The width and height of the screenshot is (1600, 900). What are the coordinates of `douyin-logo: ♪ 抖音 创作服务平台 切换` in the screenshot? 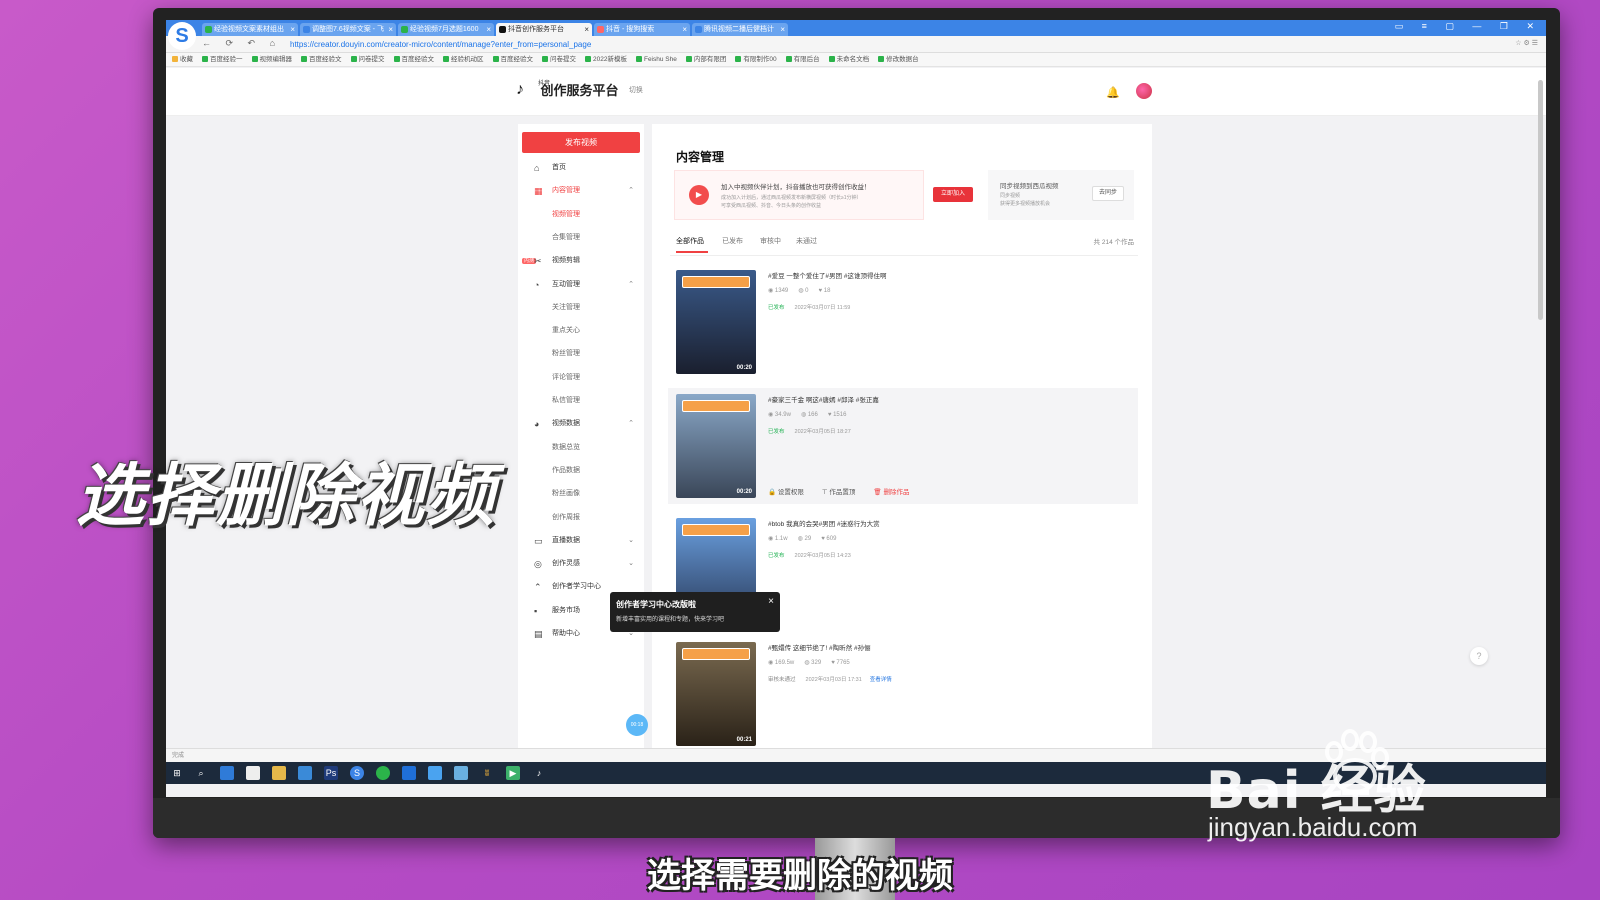 It's located at (579, 89).